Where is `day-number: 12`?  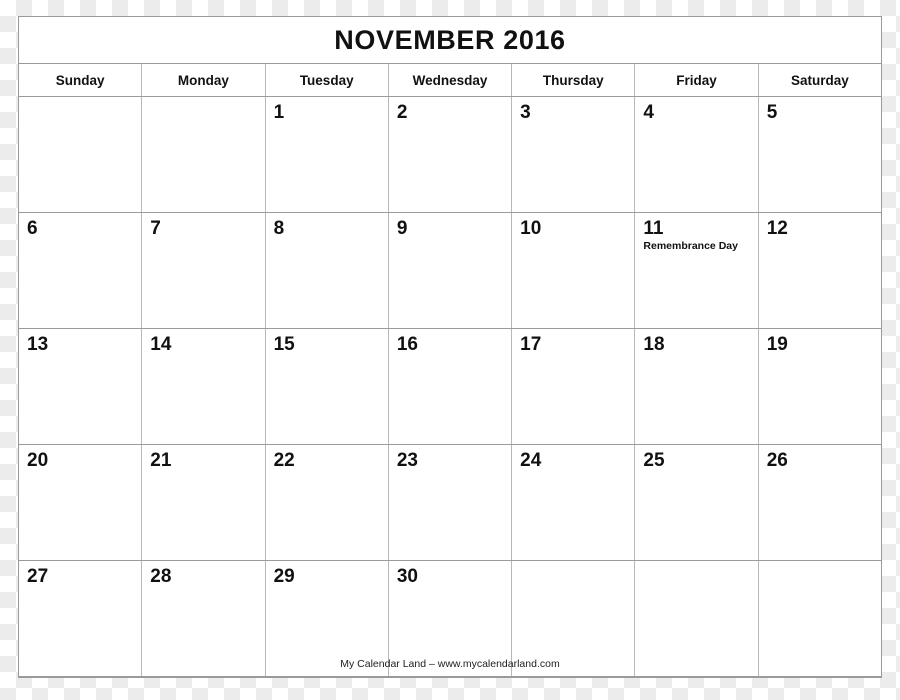 day-number: 12 is located at coordinates (777, 228).